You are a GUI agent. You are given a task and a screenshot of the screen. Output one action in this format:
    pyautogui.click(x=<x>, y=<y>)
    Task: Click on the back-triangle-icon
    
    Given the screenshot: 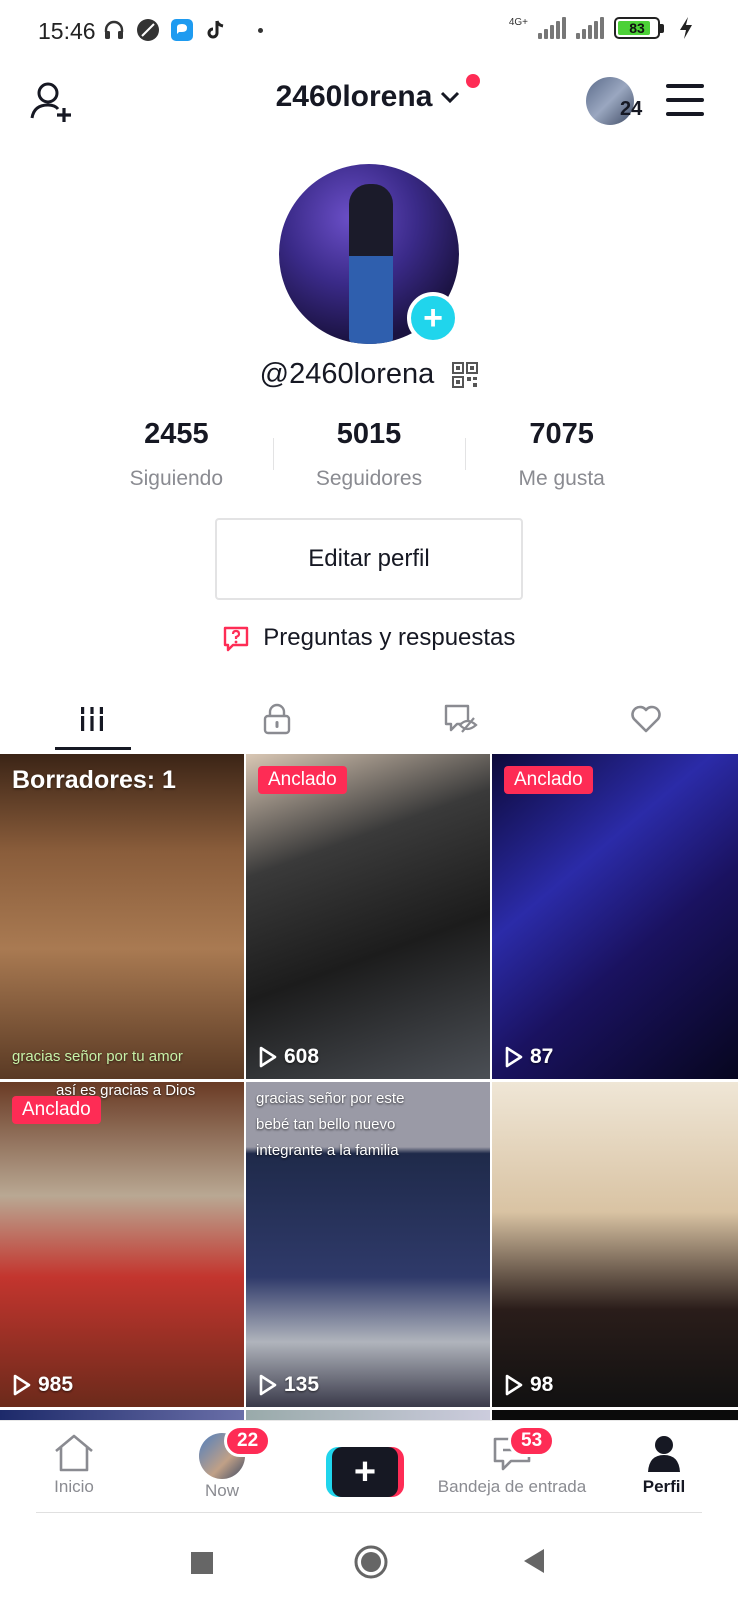 What is the action you would take?
    pyautogui.click(x=534, y=1563)
    